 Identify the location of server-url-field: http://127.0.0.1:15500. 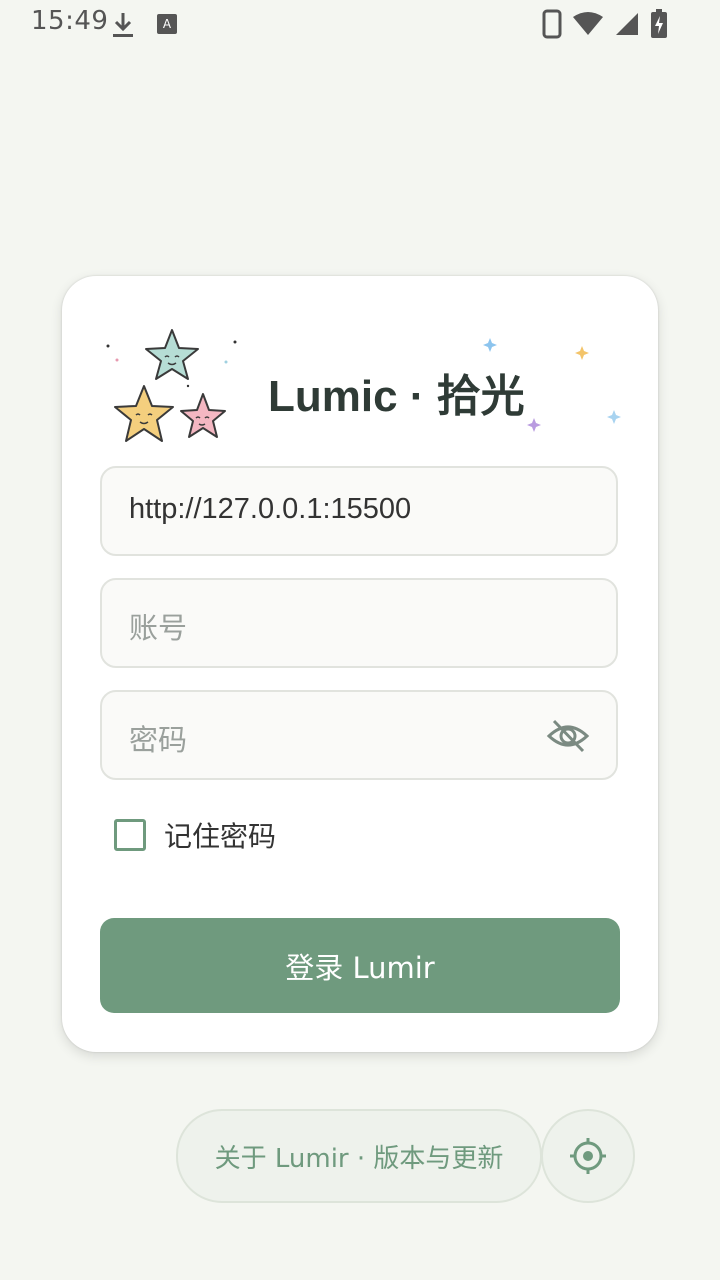
(359, 511).